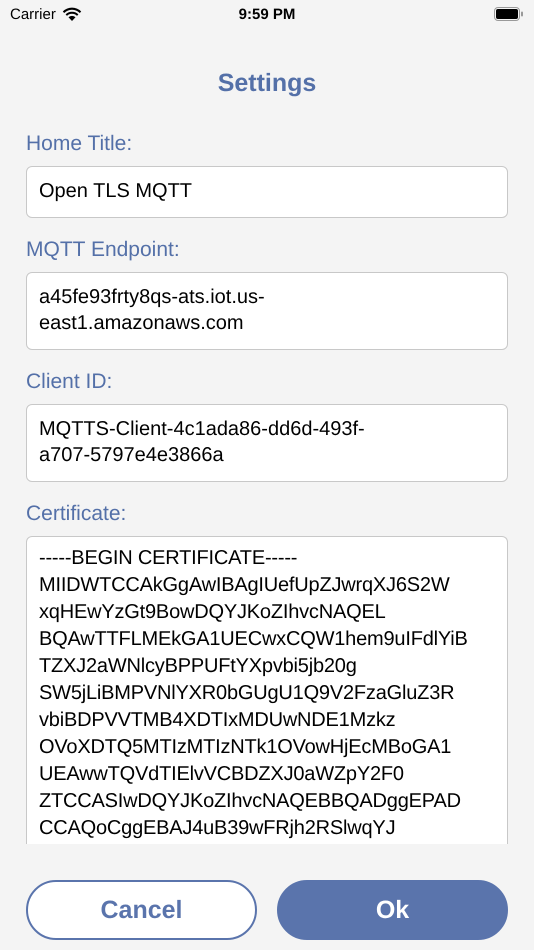 The height and width of the screenshot is (950, 534). What do you see at coordinates (267, 14) in the screenshot?
I see `status-time: 9:59 PM` at bounding box center [267, 14].